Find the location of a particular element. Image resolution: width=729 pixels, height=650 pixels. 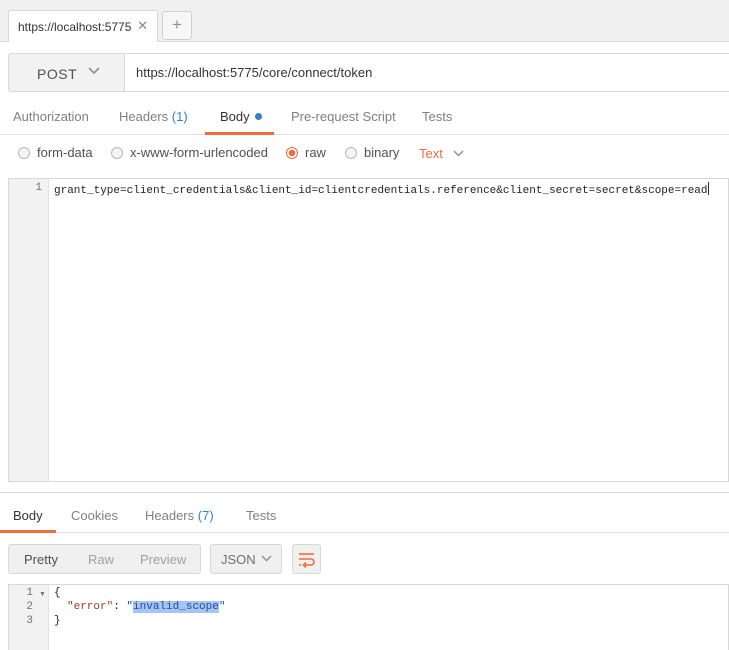

radio-form-data: form-data is located at coordinates (55, 152).